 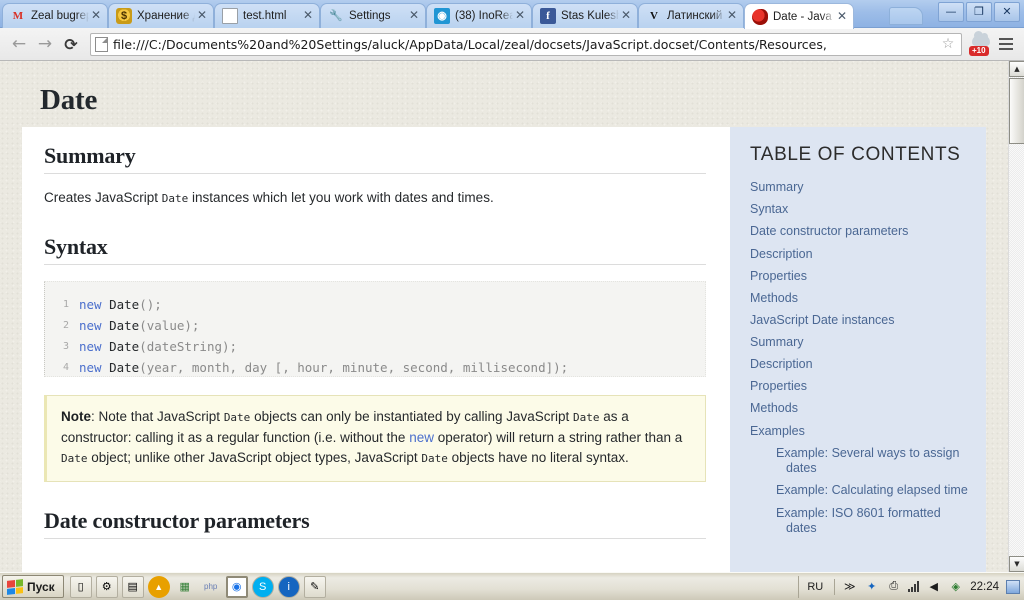 I want to click on toc-link: Syntax, so click(x=861, y=210).